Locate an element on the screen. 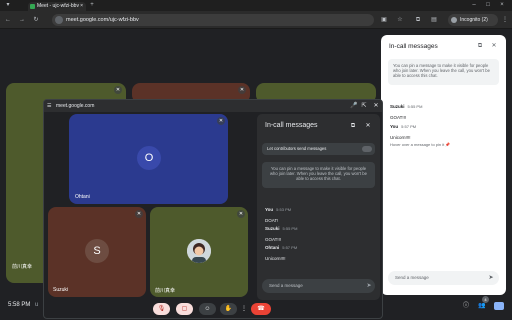 Image resolution: width=512 pixels, height=320 pixels. pip-site-icon: ☰ is located at coordinates (49, 106).